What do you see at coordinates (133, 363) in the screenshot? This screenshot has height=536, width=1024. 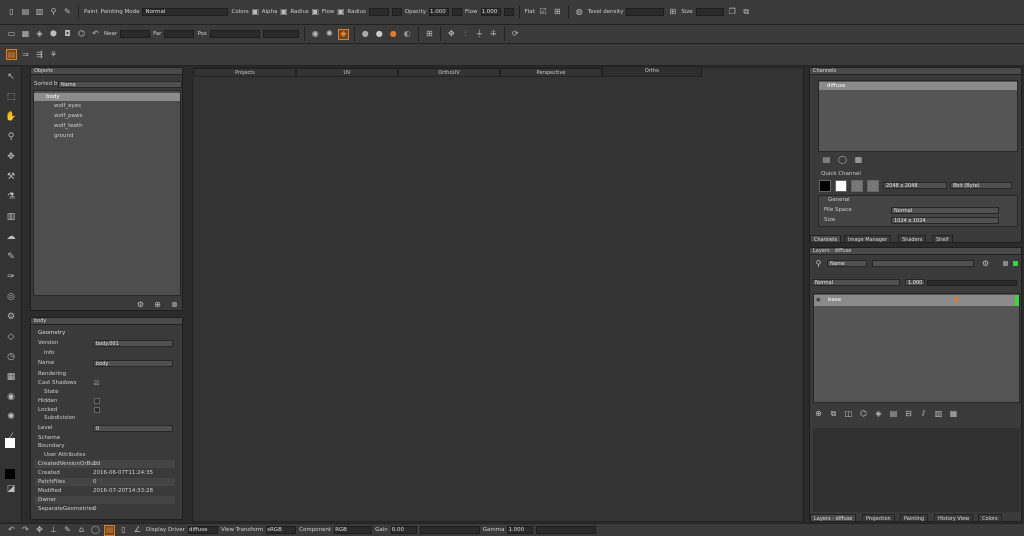 I see `name-field: body` at bounding box center [133, 363].